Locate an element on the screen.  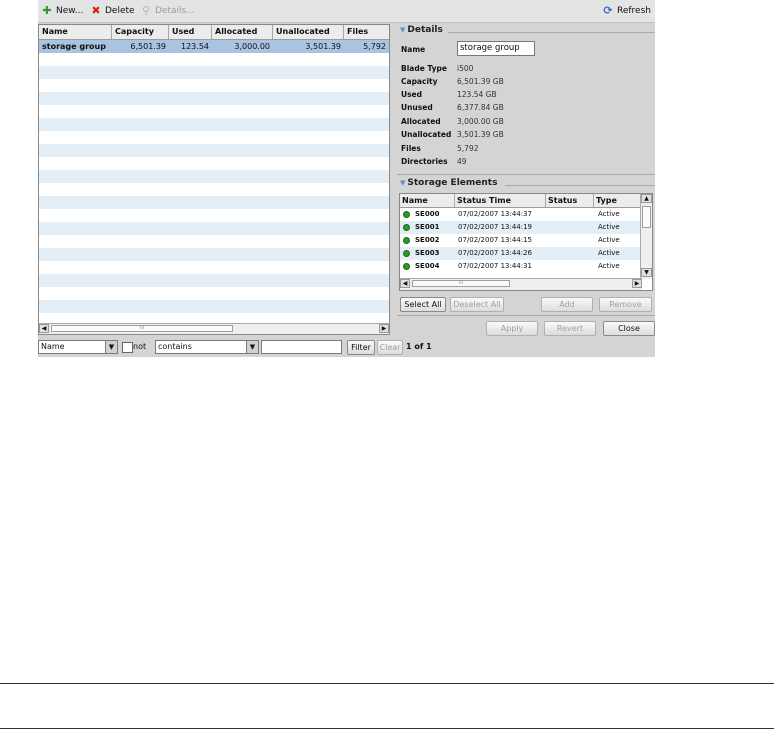
filter-operator-value: contains is located at coordinates (175, 346).